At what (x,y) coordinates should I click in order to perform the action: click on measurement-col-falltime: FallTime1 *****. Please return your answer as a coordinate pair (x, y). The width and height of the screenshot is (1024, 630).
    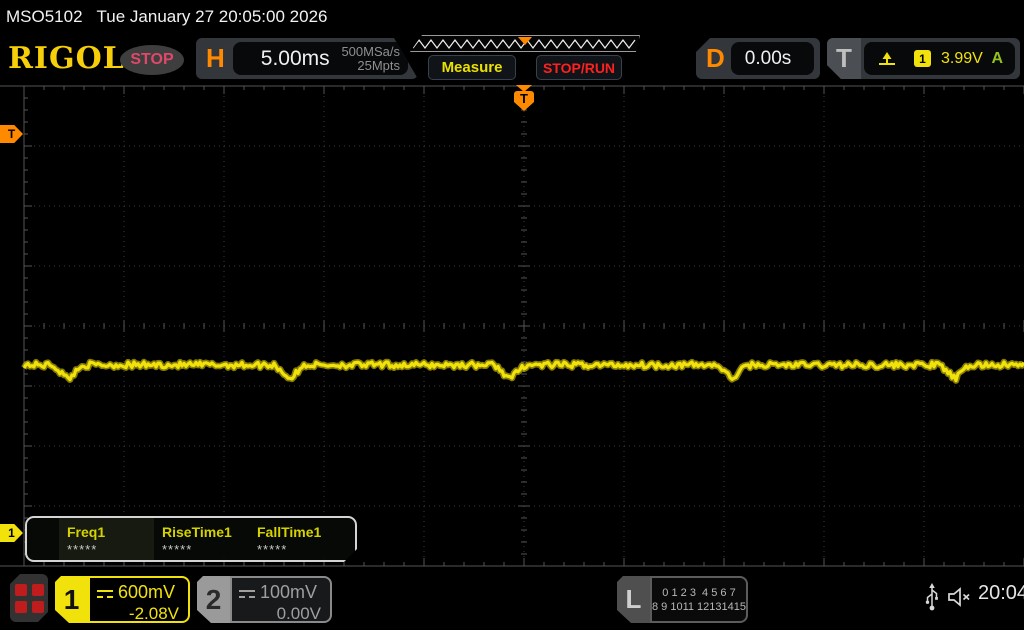
    Looking at the image, I should click on (296, 539).